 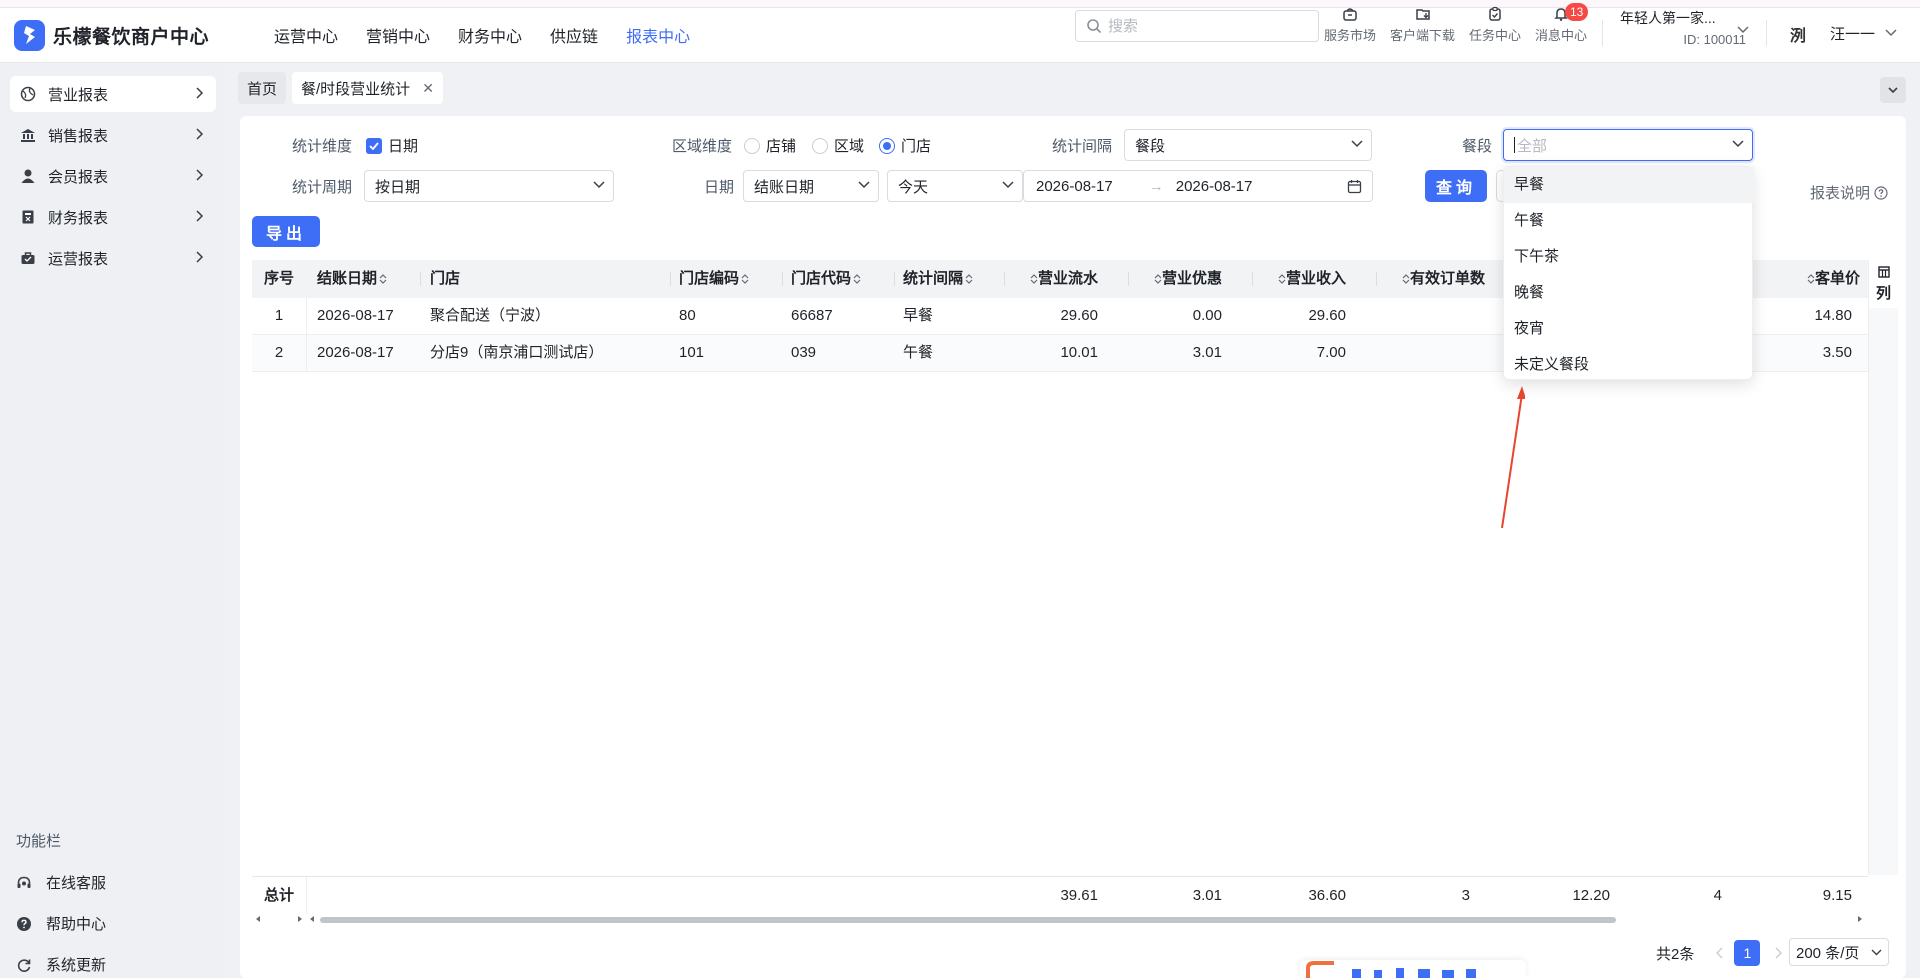 What do you see at coordinates (1465, 895) in the screenshot?
I see `total-valid-orders: 3` at bounding box center [1465, 895].